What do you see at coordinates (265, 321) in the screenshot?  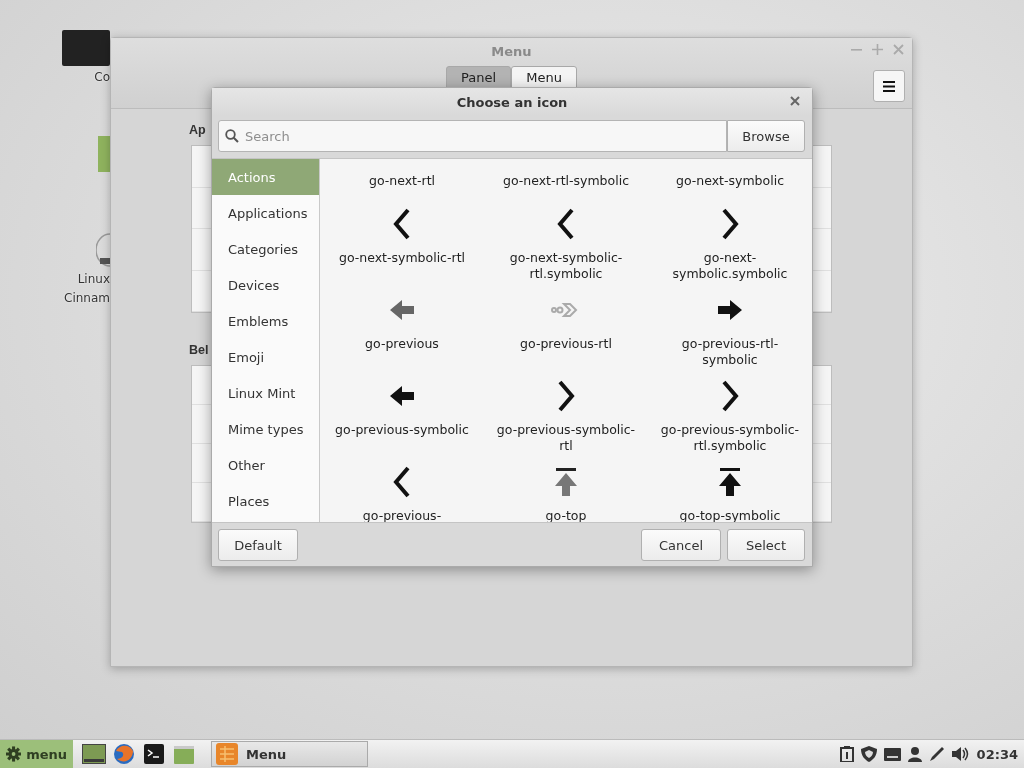 I see `category-item: Emblems` at bounding box center [265, 321].